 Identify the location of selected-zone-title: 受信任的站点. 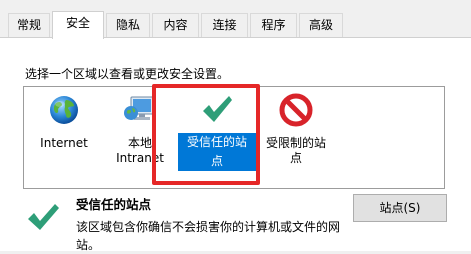
(114, 204).